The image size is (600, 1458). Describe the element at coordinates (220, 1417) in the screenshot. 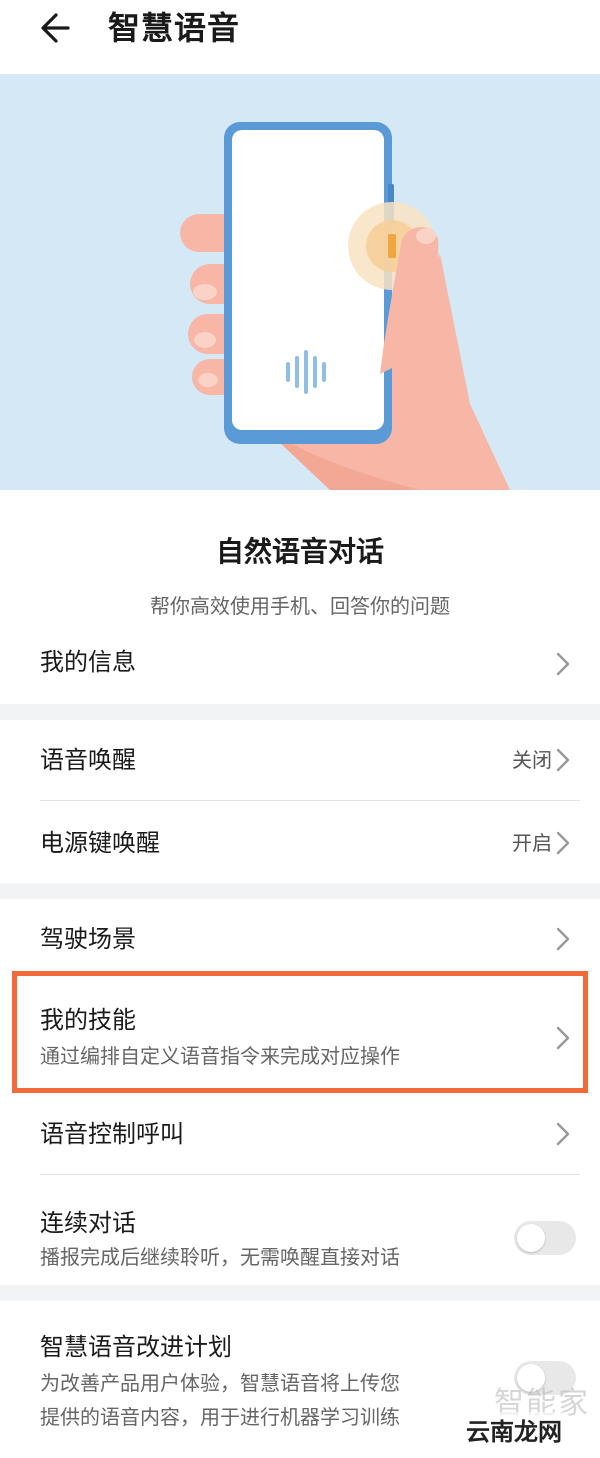

I see `improvement-plan-description-line2: 提供的语音内容，用于进行机器学习训练` at that location.